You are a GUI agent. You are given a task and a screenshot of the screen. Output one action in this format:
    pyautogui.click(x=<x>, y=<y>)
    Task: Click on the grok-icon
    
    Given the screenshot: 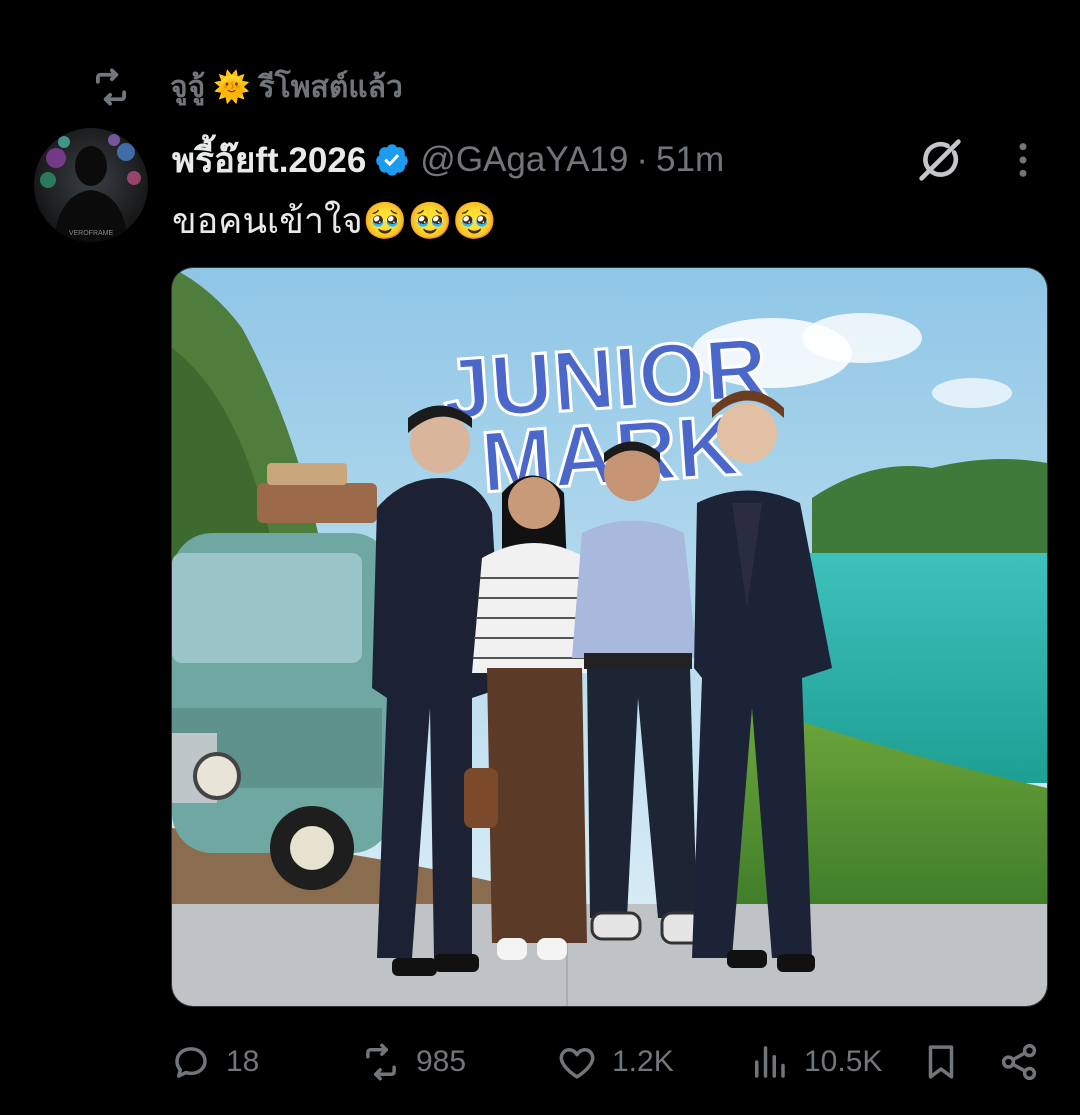 What is the action you would take?
    pyautogui.click(x=940, y=160)
    